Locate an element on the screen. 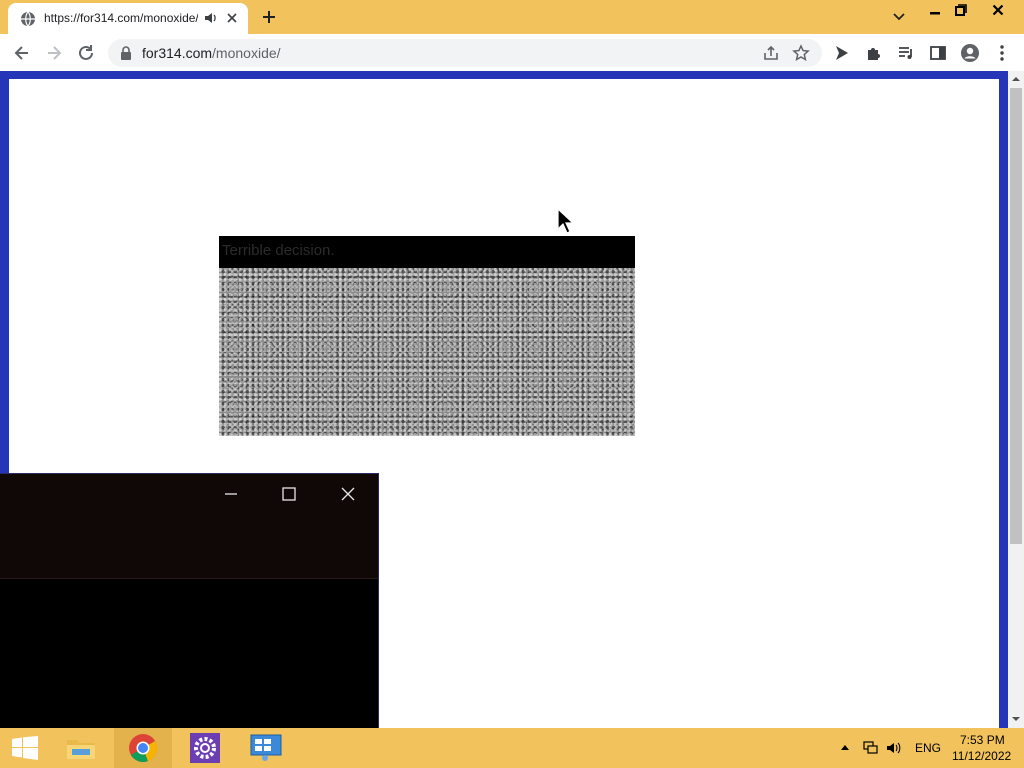 This screenshot has width=1024, height=768. dark-window-titlebar is located at coordinates (189, 526).